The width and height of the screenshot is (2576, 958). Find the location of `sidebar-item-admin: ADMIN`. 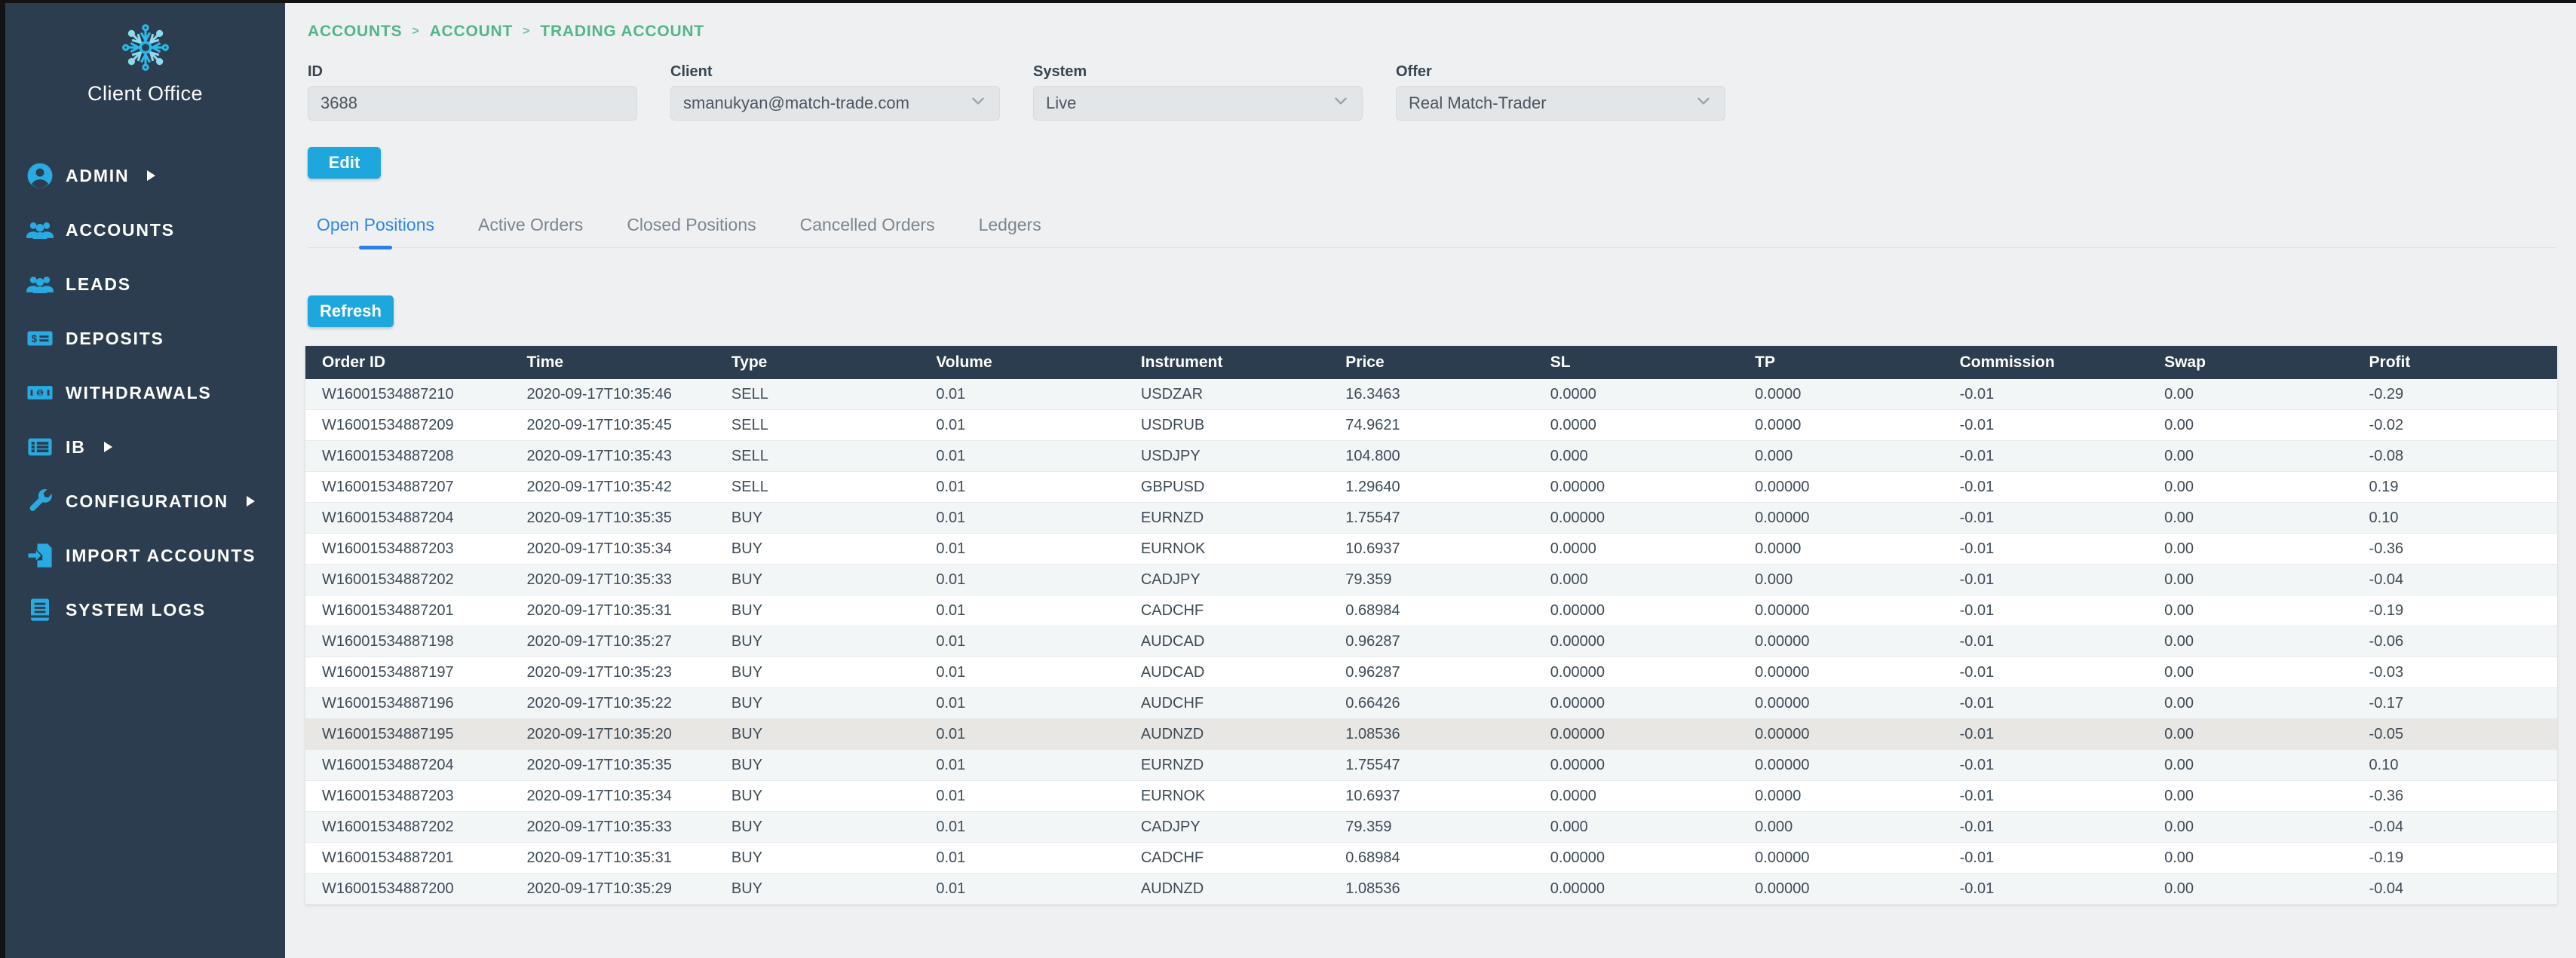

sidebar-item-admin: ADMIN is located at coordinates (145, 175).